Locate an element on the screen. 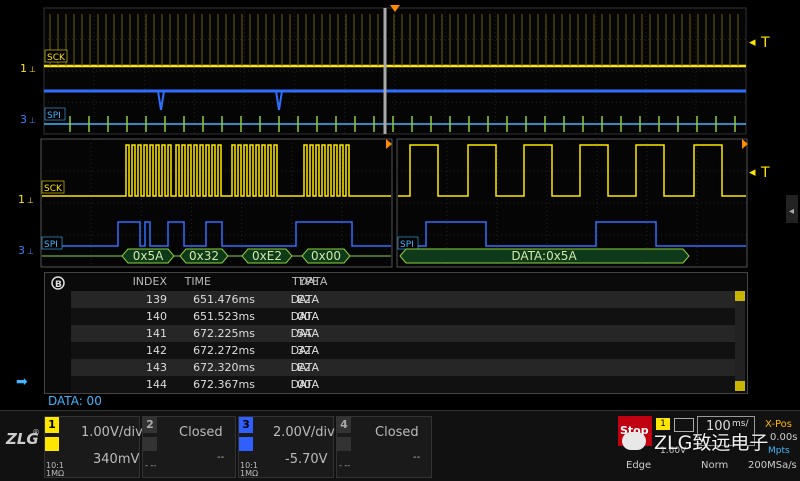 The image size is (800, 481). cell-index: 139 is located at coordinates (156, 299).